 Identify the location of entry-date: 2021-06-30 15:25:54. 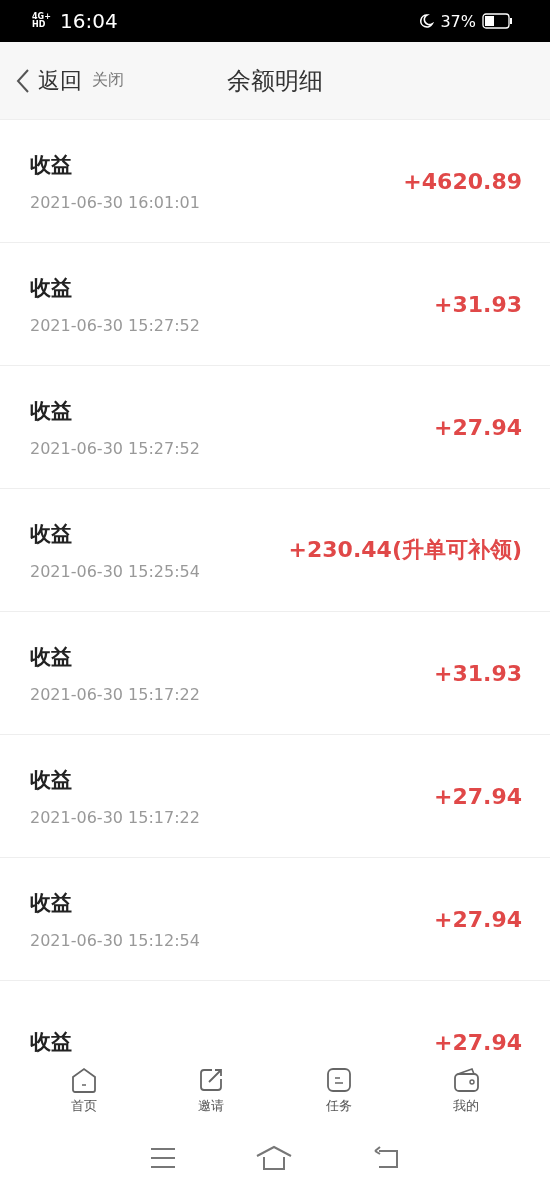
(115, 571).